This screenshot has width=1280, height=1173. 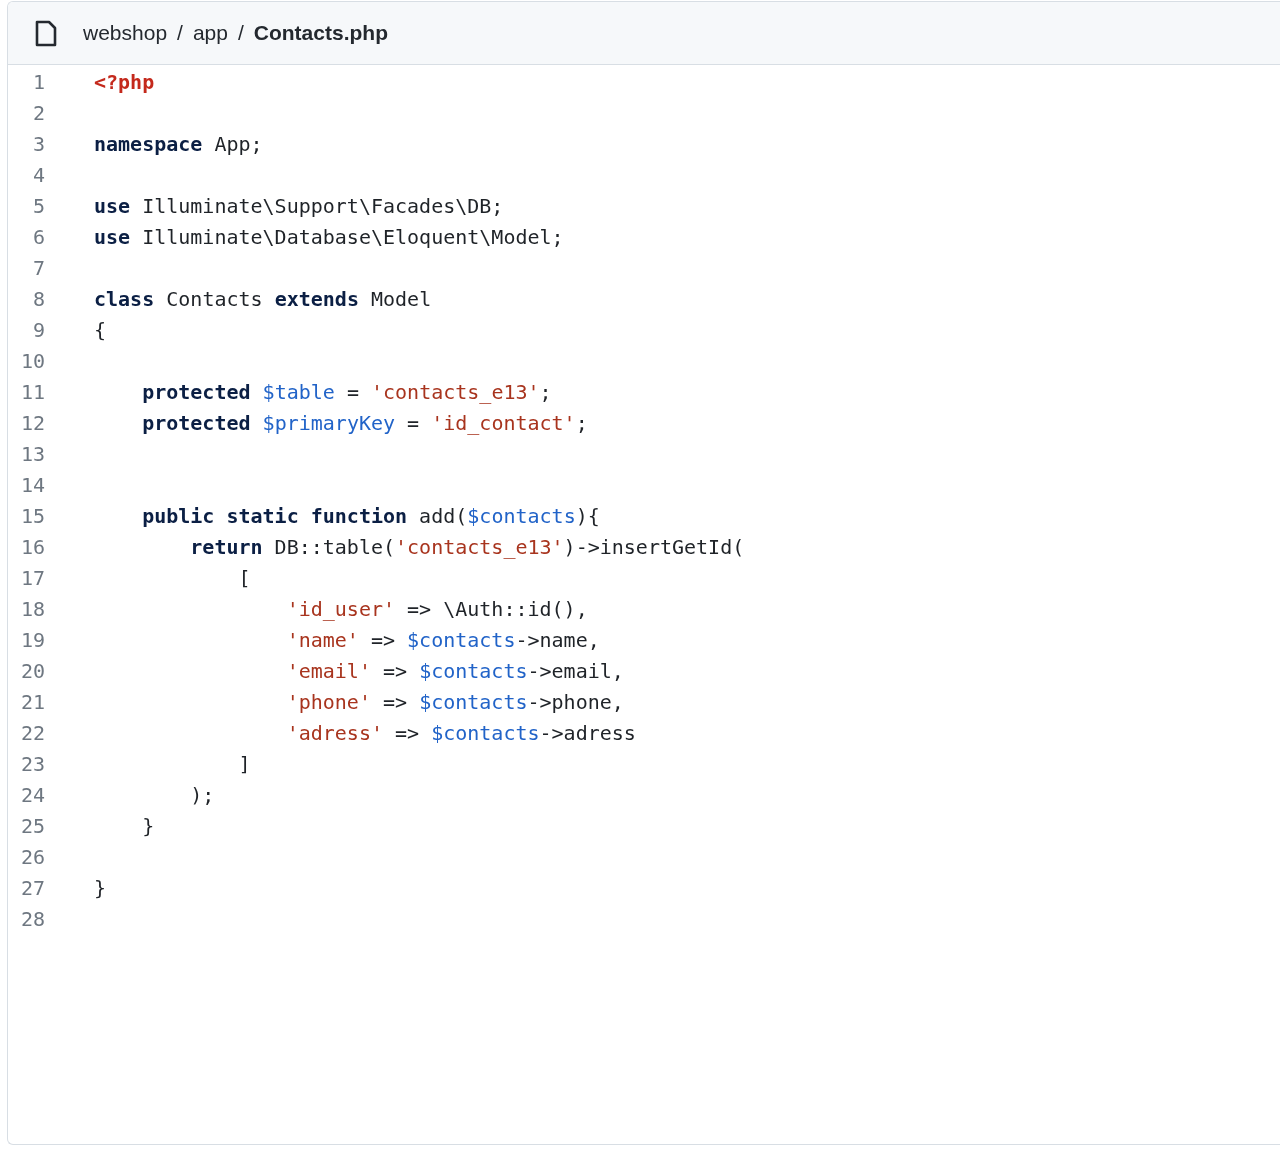 What do you see at coordinates (442, 639) in the screenshot?
I see `code-line: 'name' => $contacts->name,` at bounding box center [442, 639].